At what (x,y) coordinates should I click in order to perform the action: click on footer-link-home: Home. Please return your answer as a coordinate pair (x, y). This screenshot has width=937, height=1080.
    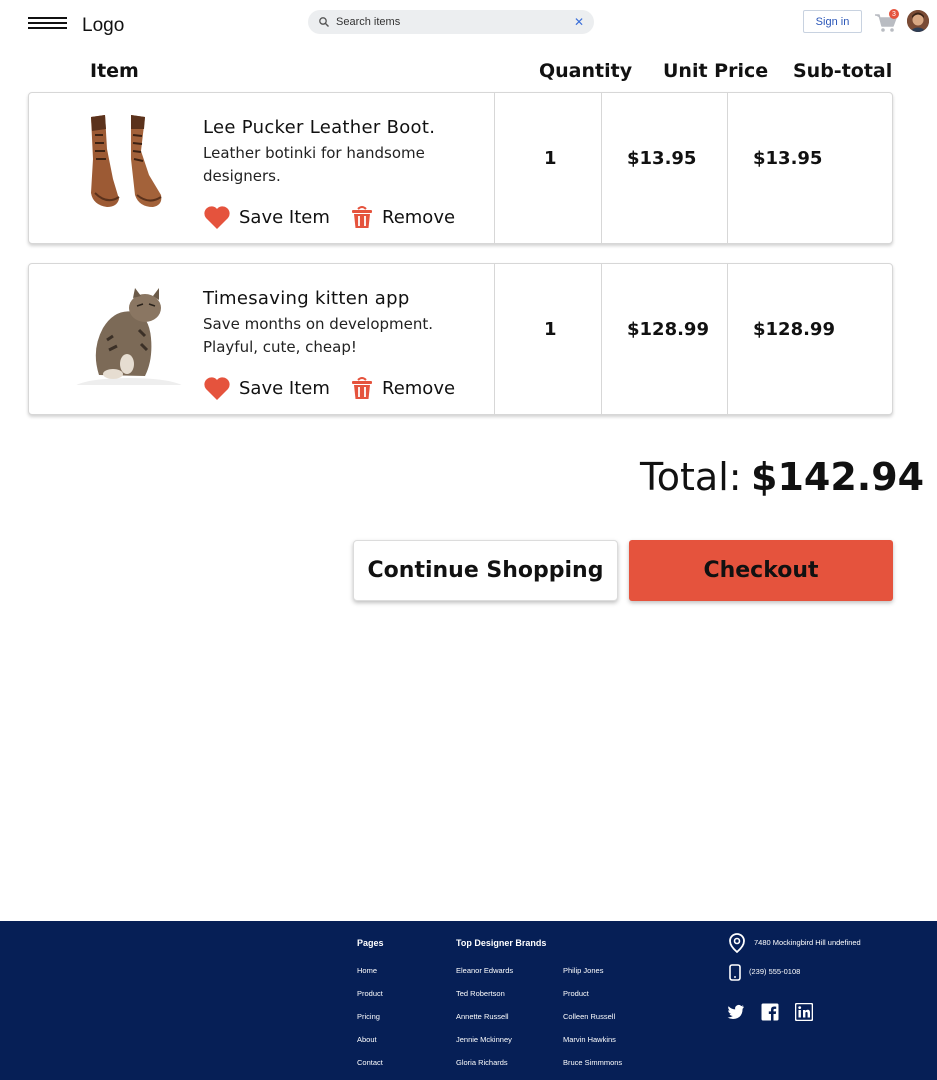
    Looking at the image, I should click on (367, 970).